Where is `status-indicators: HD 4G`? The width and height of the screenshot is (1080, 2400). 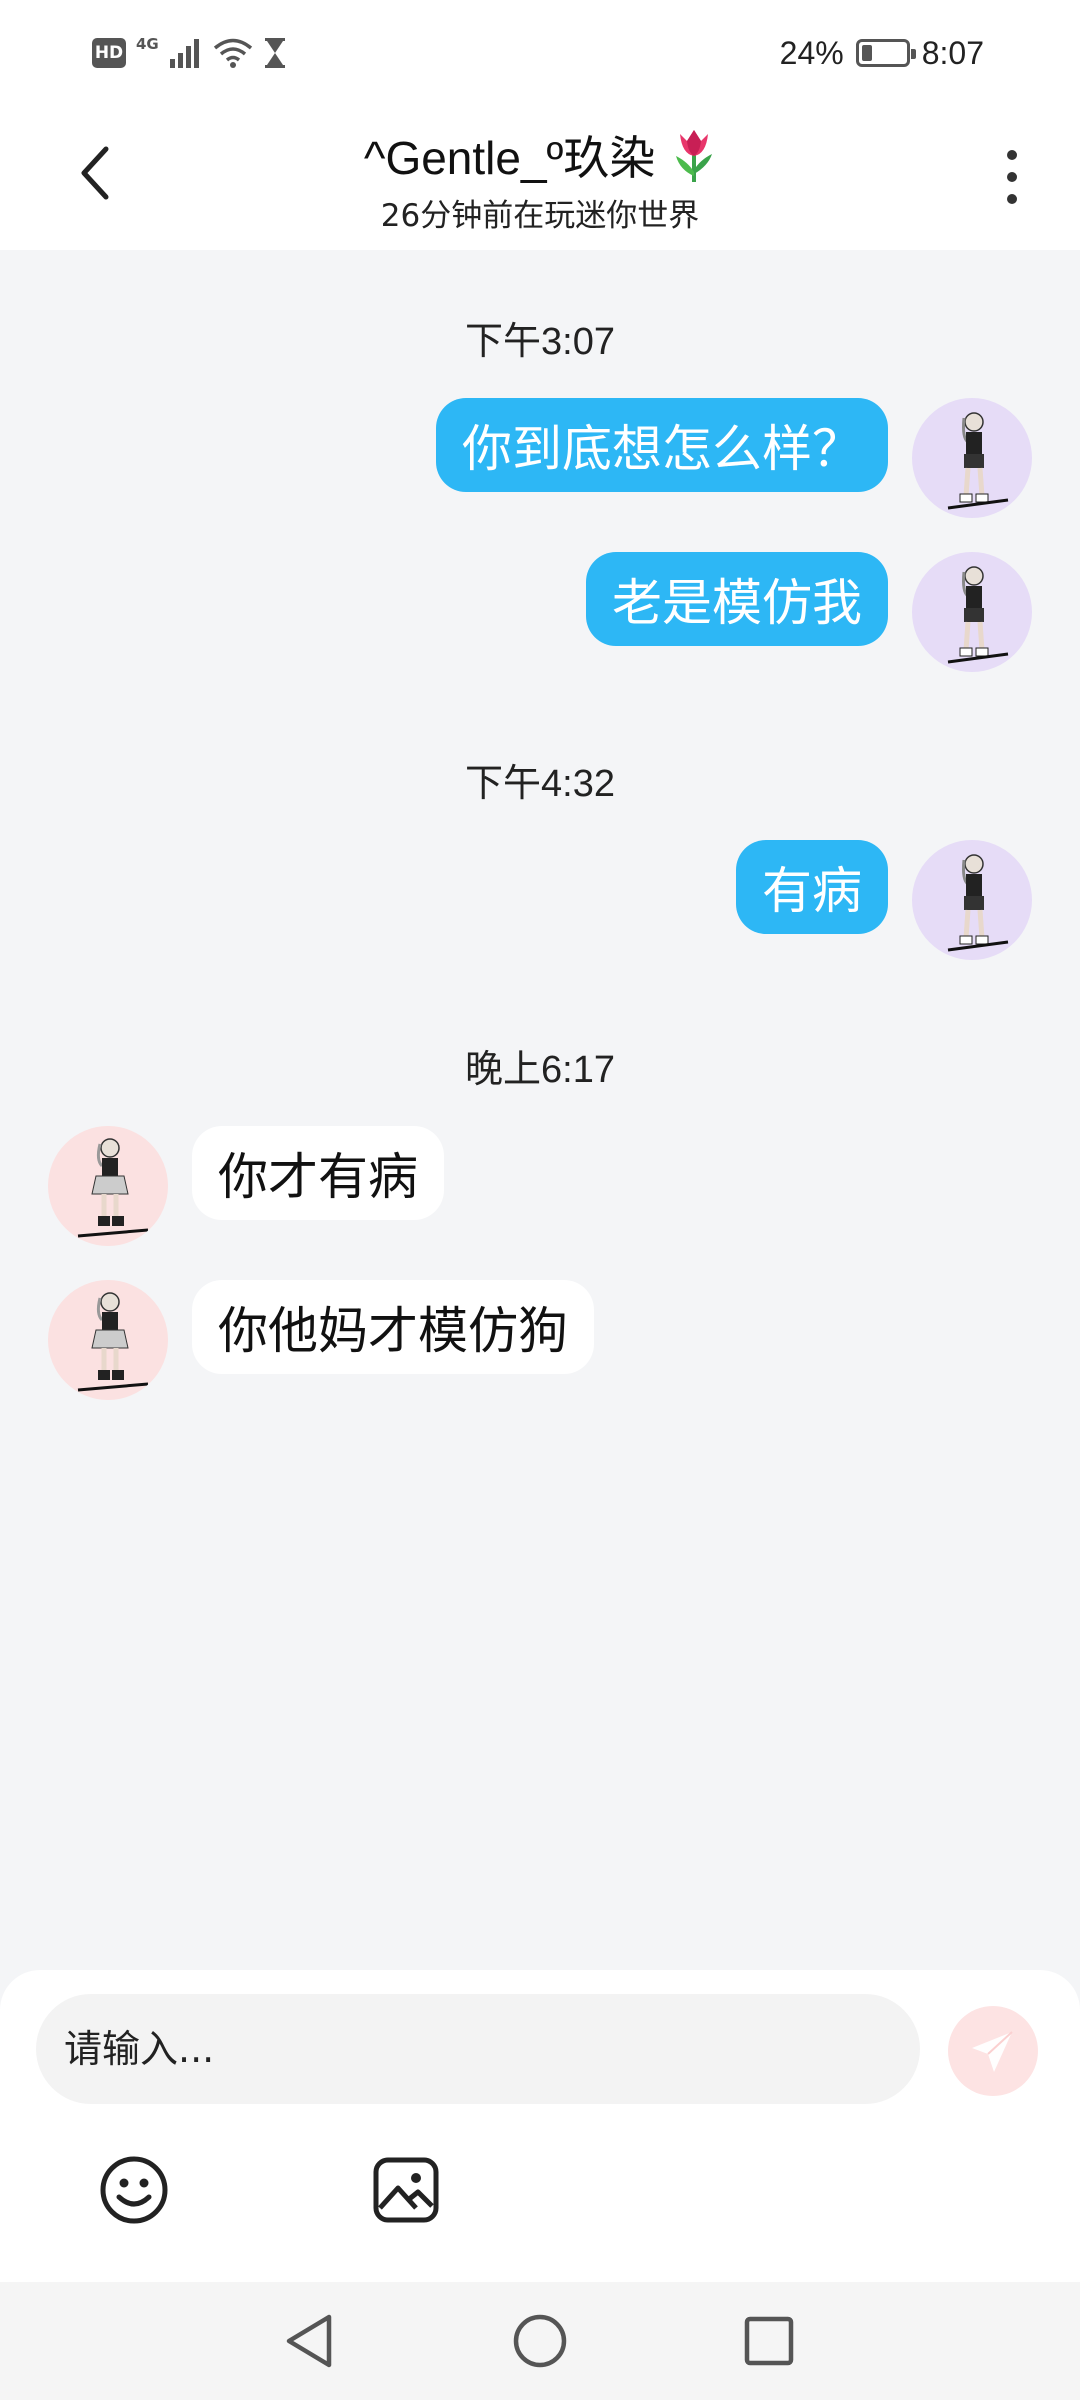
status-indicators: HD 4G is located at coordinates (189, 53).